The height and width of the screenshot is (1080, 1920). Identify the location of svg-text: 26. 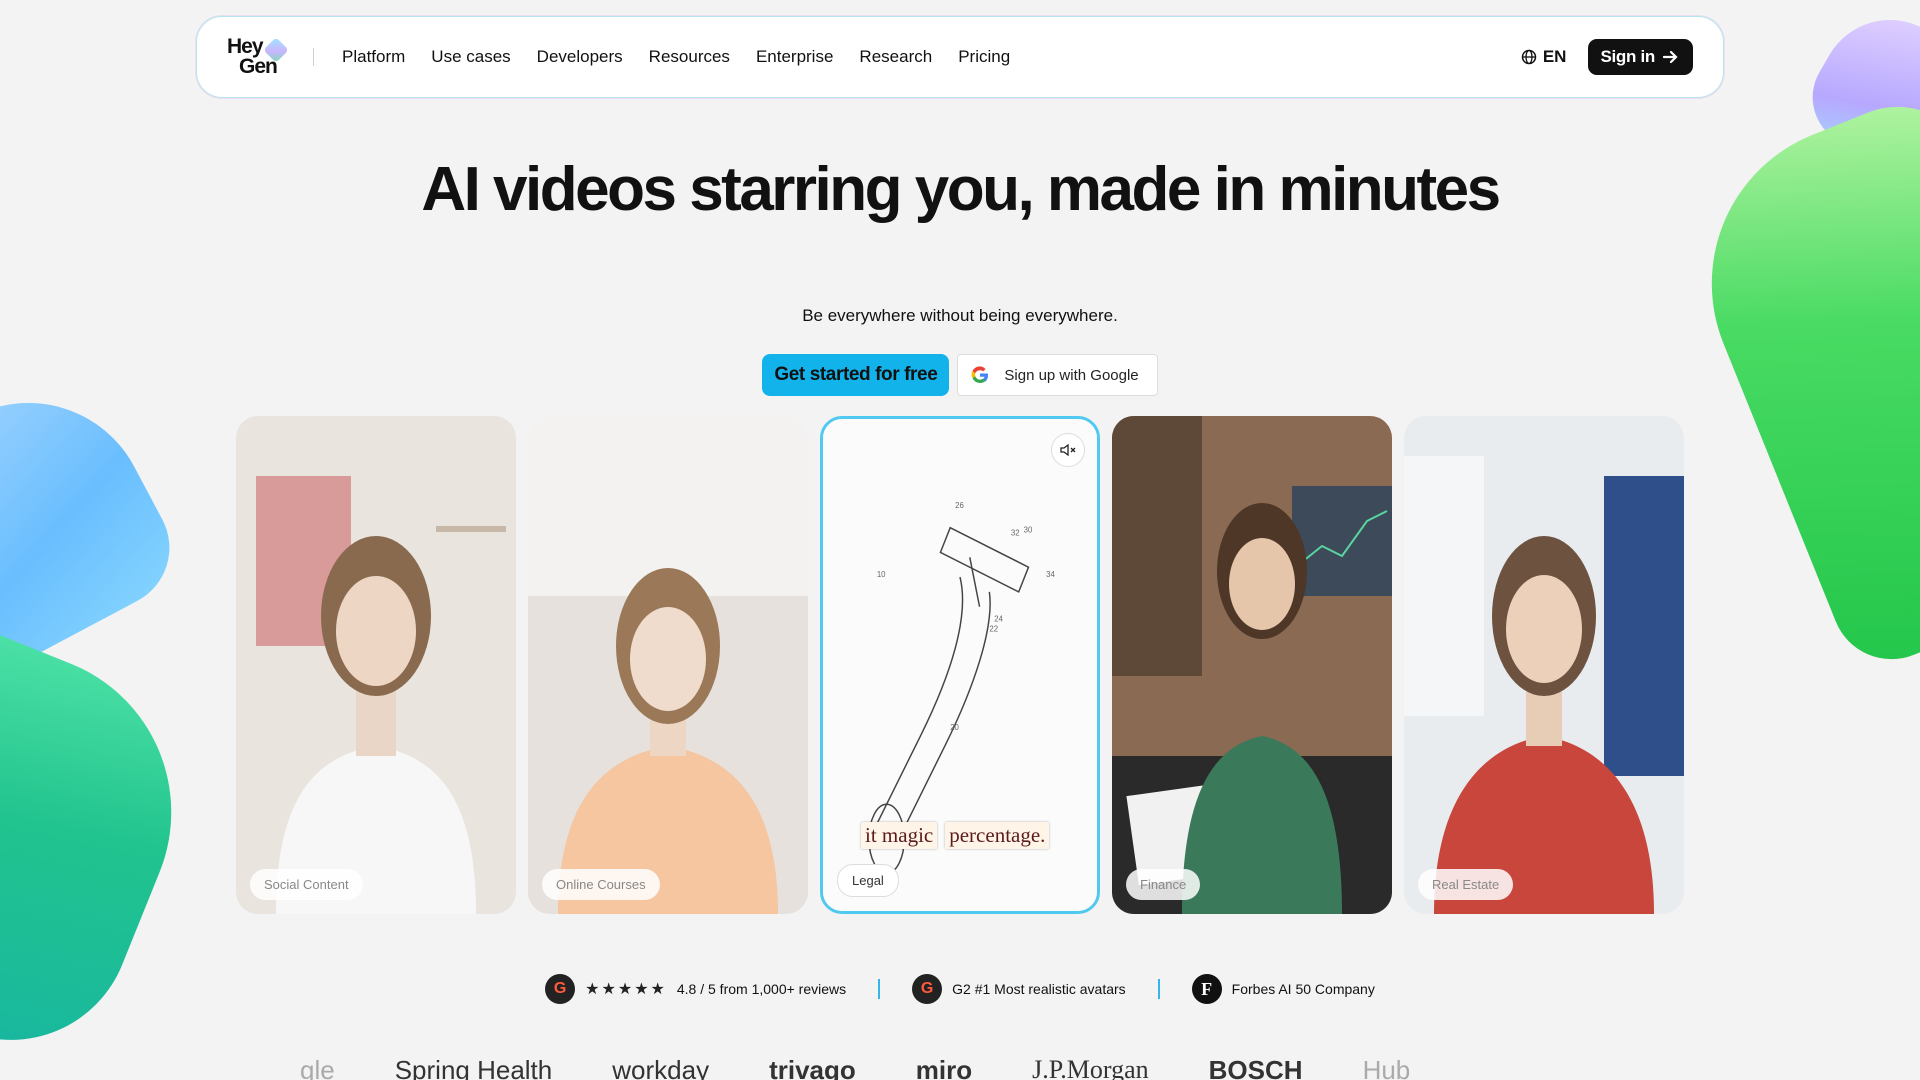
(959, 505).